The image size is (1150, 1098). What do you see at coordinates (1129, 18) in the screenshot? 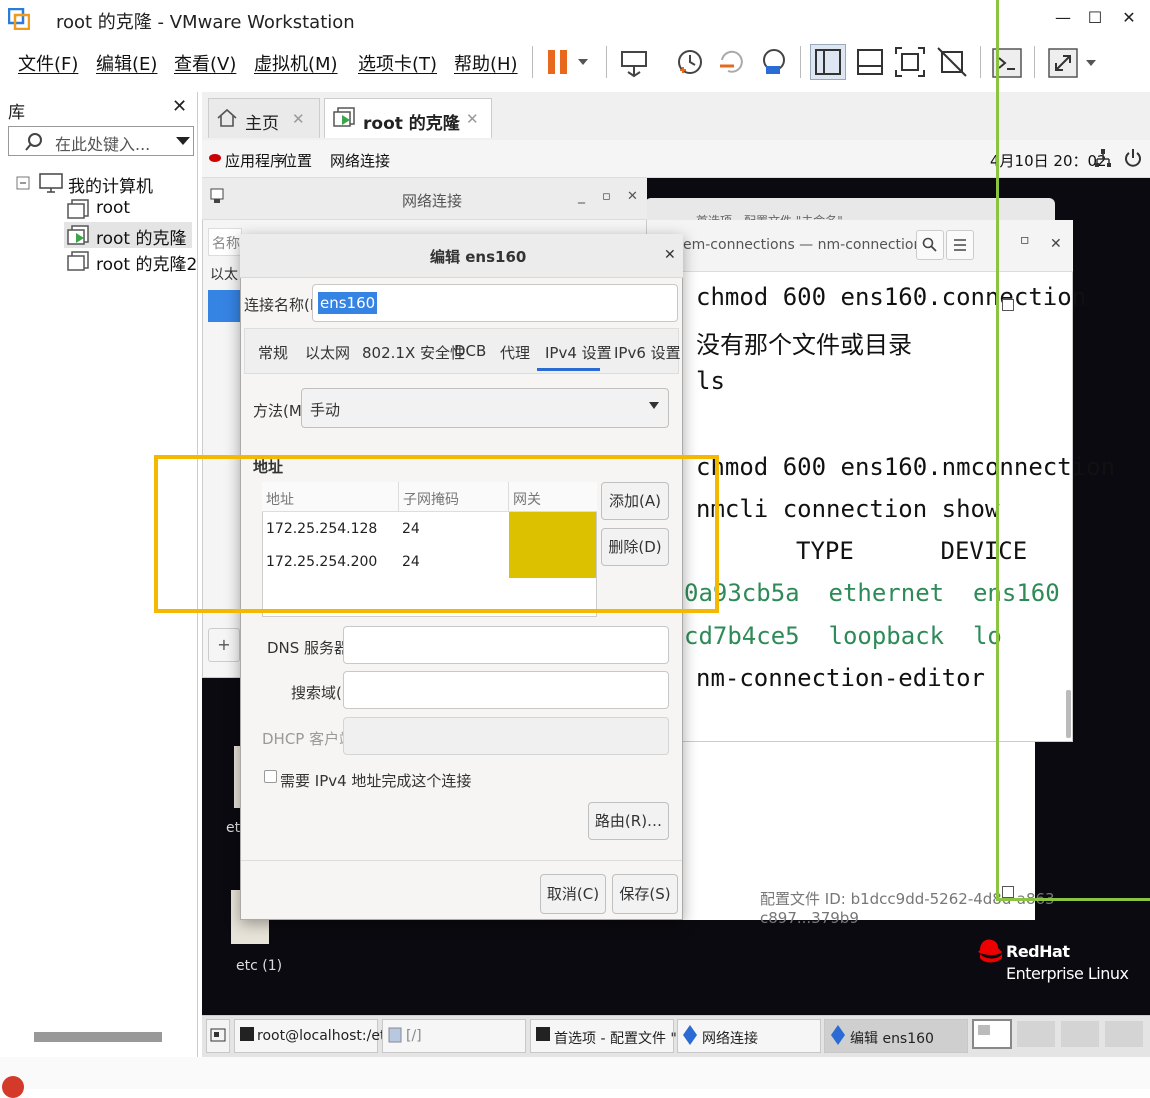
I see `close-window-button: ✕` at bounding box center [1129, 18].